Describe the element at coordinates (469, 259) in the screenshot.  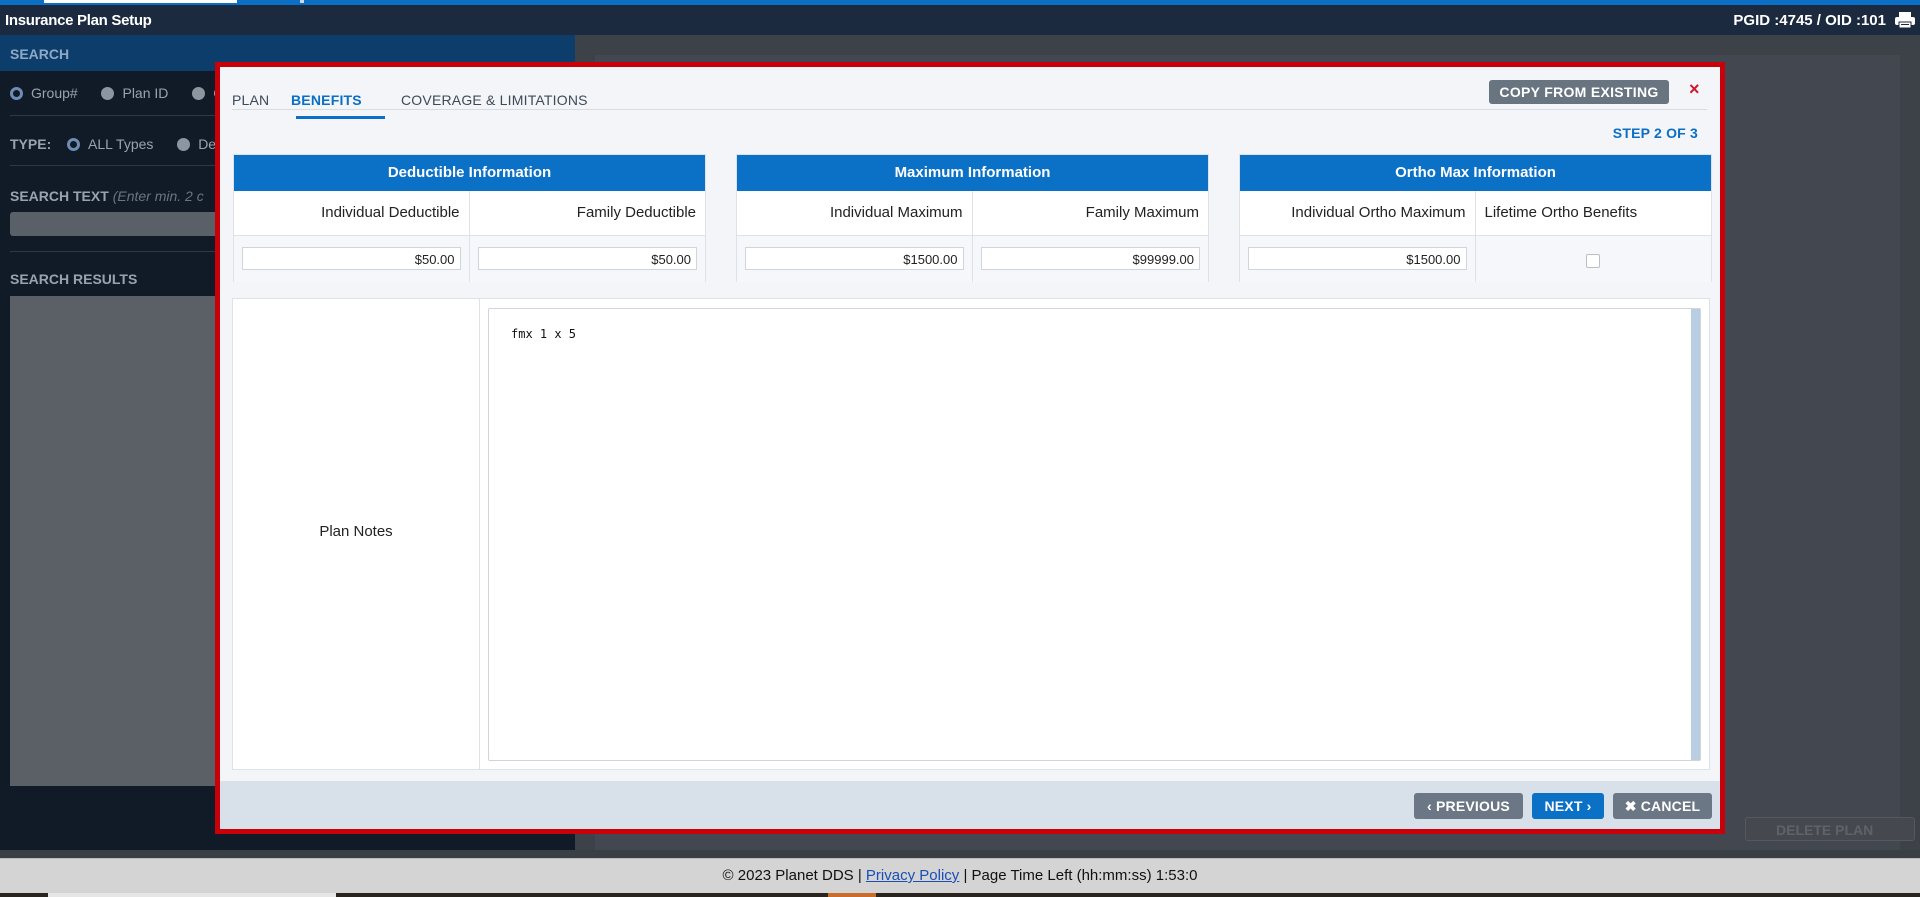
I see `card-values: $50.00 $50.00` at that location.